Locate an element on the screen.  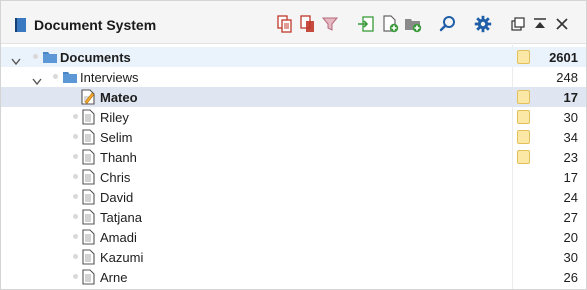
new-document-group-icon is located at coordinates (413, 24).